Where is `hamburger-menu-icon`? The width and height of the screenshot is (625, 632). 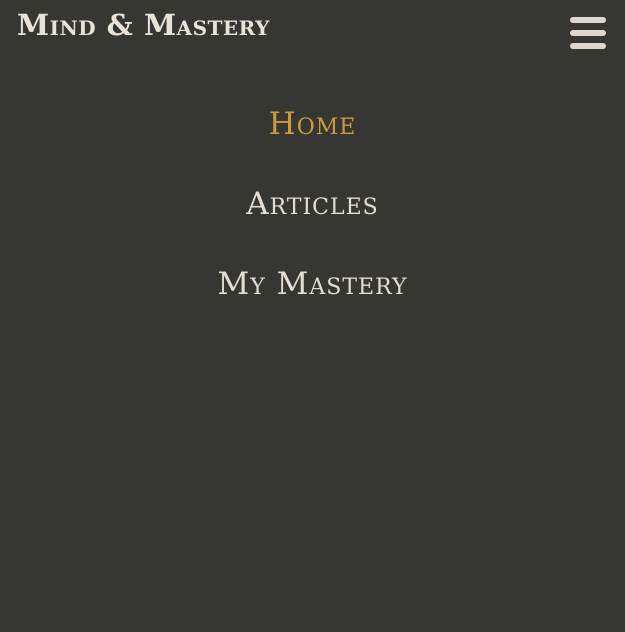 hamburger-menu-icon is located at coordinates (588, 33).